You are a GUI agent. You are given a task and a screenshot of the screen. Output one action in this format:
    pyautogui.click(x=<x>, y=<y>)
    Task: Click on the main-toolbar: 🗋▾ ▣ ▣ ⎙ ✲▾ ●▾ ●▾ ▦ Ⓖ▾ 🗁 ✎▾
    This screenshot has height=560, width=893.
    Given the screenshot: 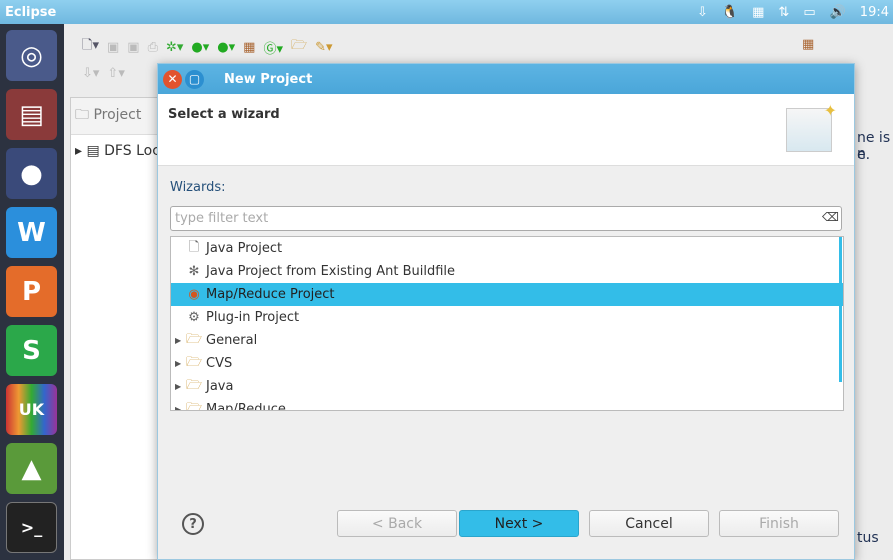 What is the action you would take?
    pyautogui.click(x=207, y=47)
    